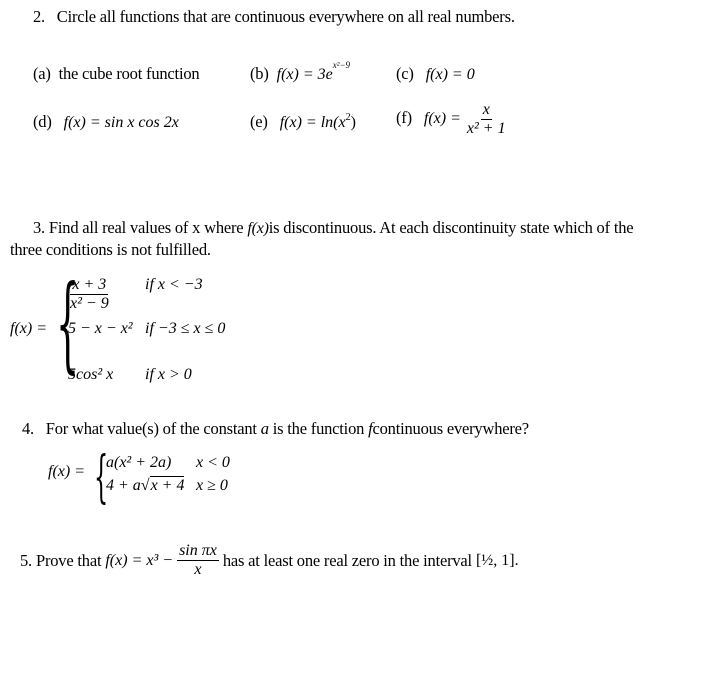  What do you see at coordinates (486, 128) in the screenshot?
I see `fraction-denominator: x² + 1` at bounding box center [486, 128].